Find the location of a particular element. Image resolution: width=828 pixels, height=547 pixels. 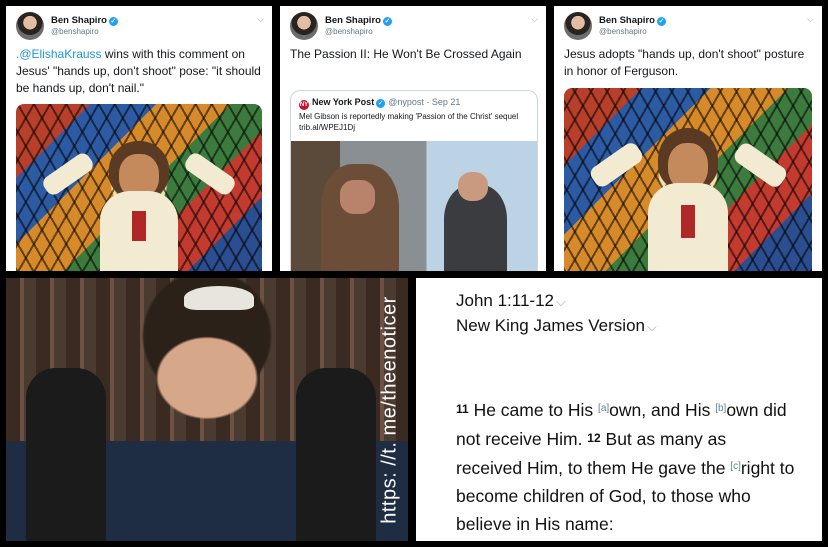

kippah is located at coordinates (219, 298).